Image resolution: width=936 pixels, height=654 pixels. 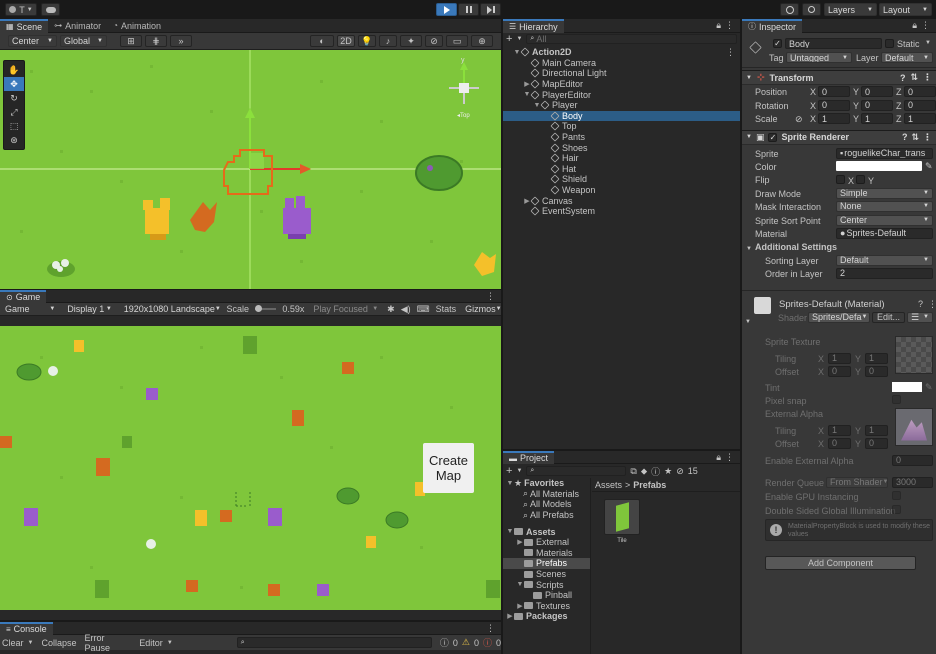 What do you see at coordinates (509, 39) in the screenshot?
I see `add-icon: +` at bounding box center [509, 39].